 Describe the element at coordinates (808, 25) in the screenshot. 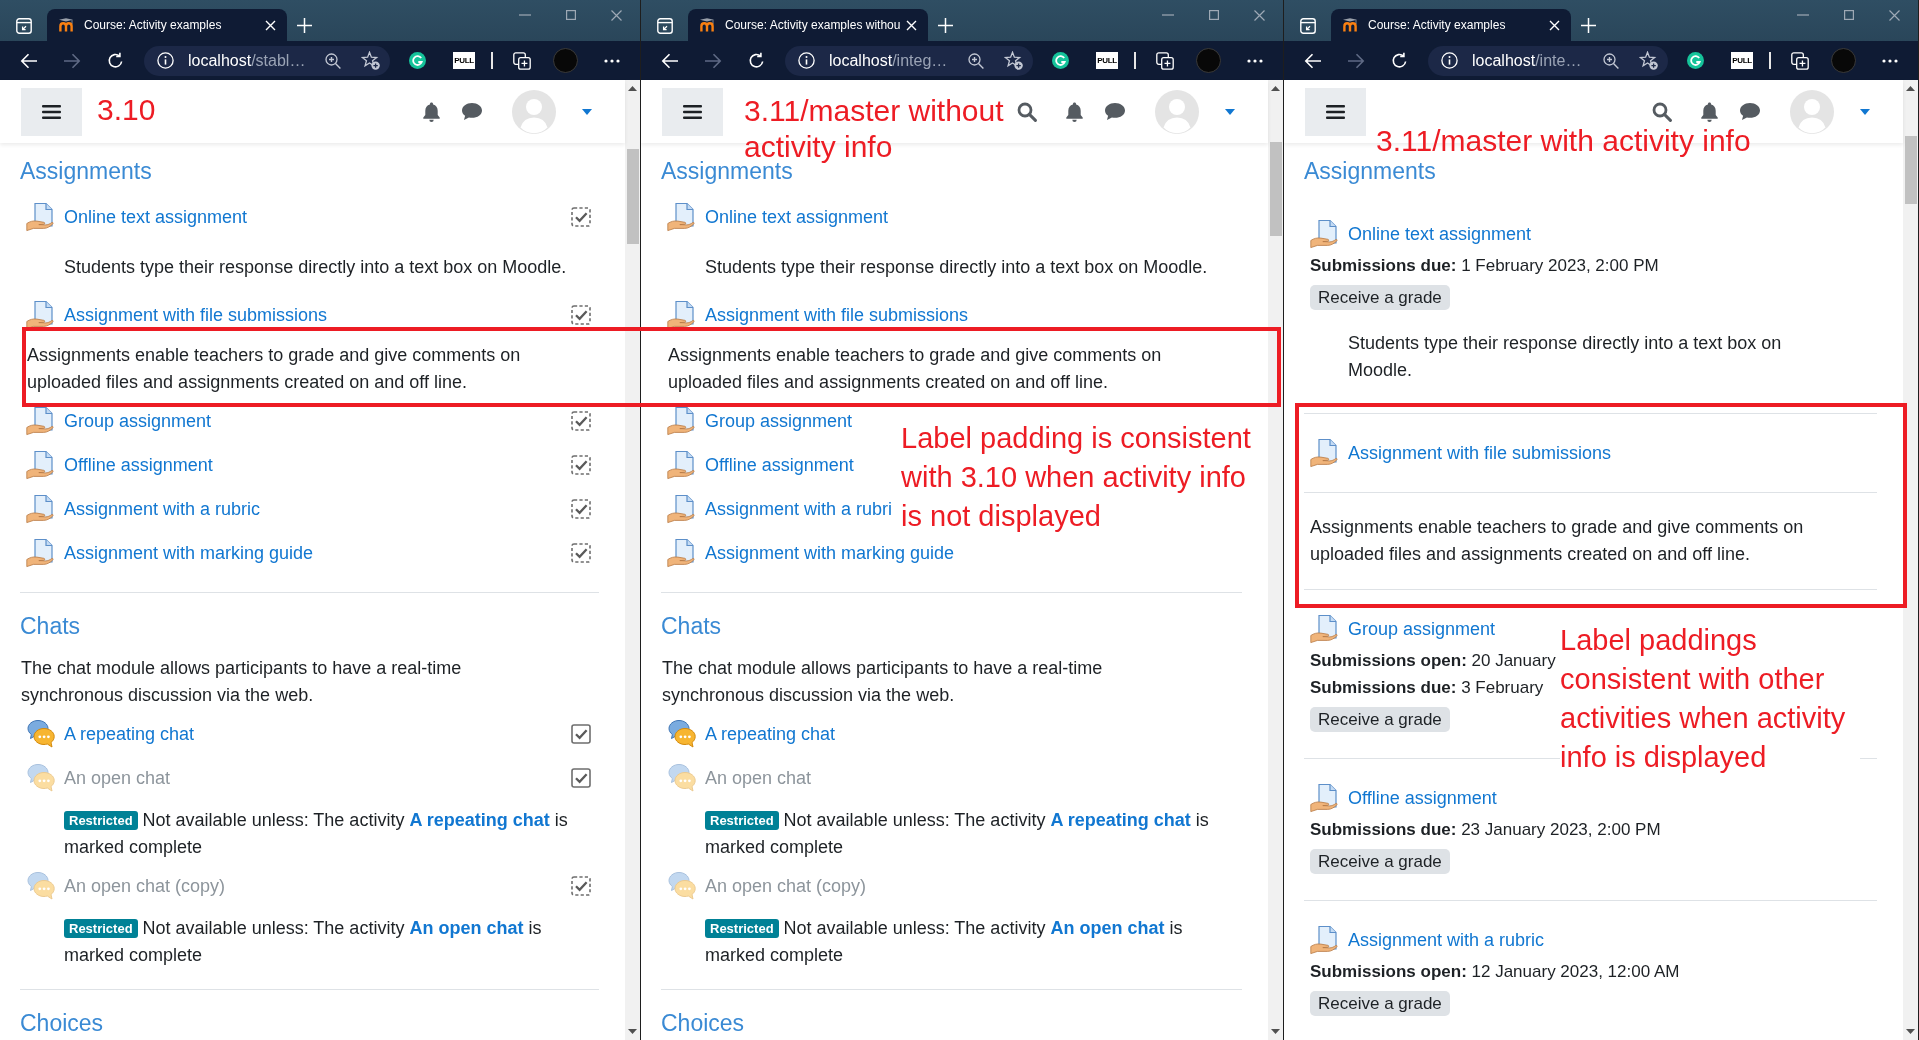

I see `browser-tab: Course: Activity examples withou` at that location.